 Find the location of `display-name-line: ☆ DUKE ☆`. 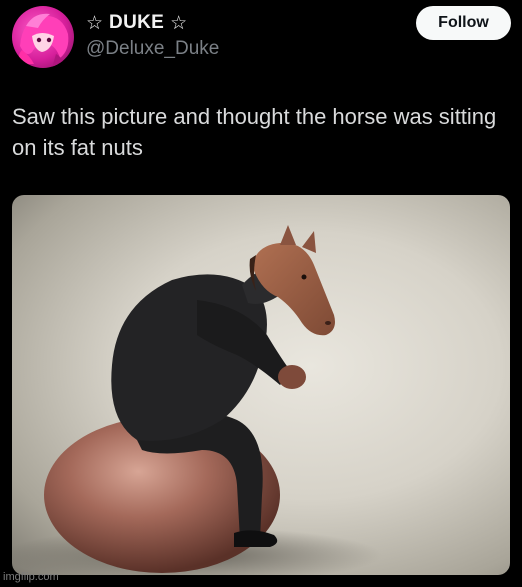

display-name-line: ☆ DUKE ☆ is located at coordinates (136, 23).